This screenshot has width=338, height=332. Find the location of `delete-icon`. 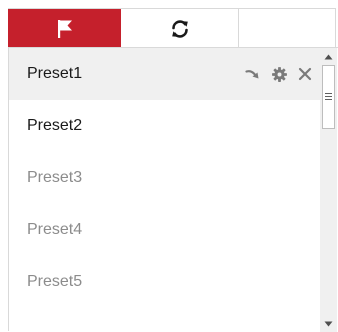

delete-icon is located at coordinates (305, 74).